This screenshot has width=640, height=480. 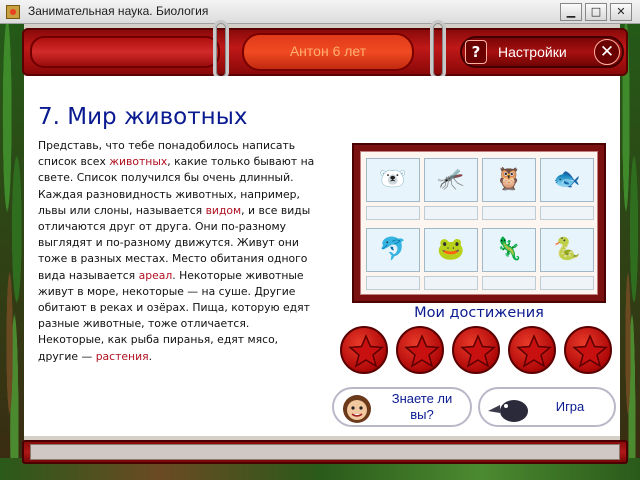 I want to click on achievement-cell: 🐟, so click(x=567, y=180).